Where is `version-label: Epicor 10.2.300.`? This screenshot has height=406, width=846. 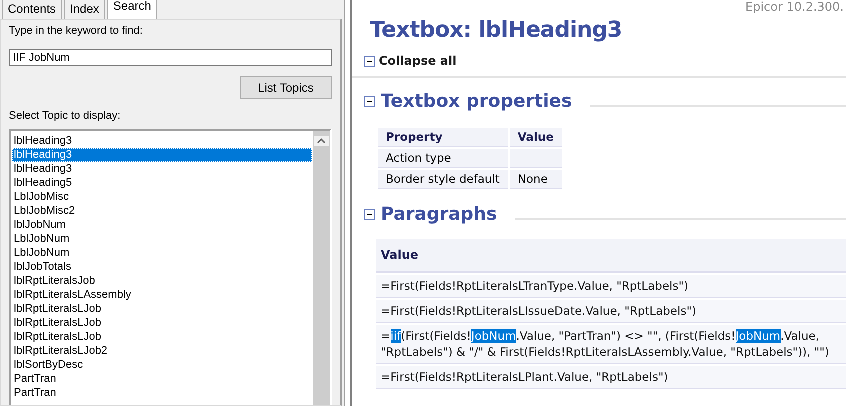 version-label: Epicor 10.2.300. is located at coordinates (795, 7).